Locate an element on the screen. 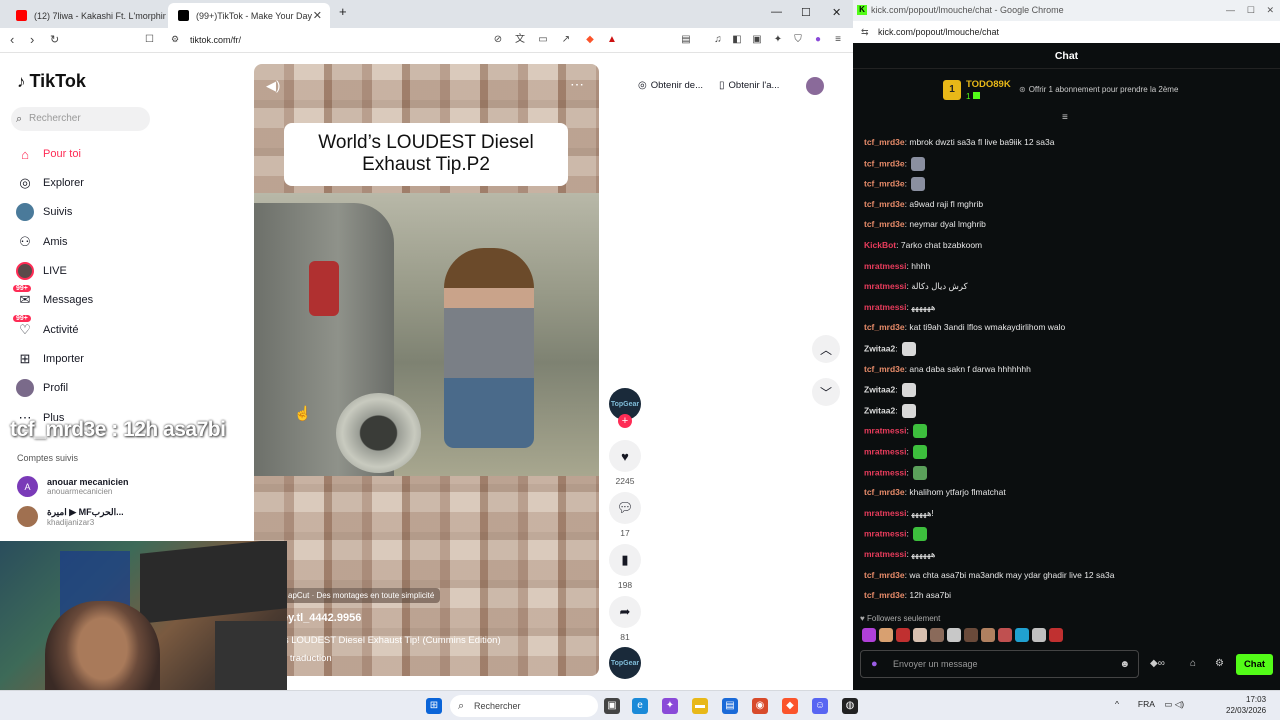 The height and width of the screenshot is (720, 1280). expand-icon: ≡ is located at coordinates (1065, 117).